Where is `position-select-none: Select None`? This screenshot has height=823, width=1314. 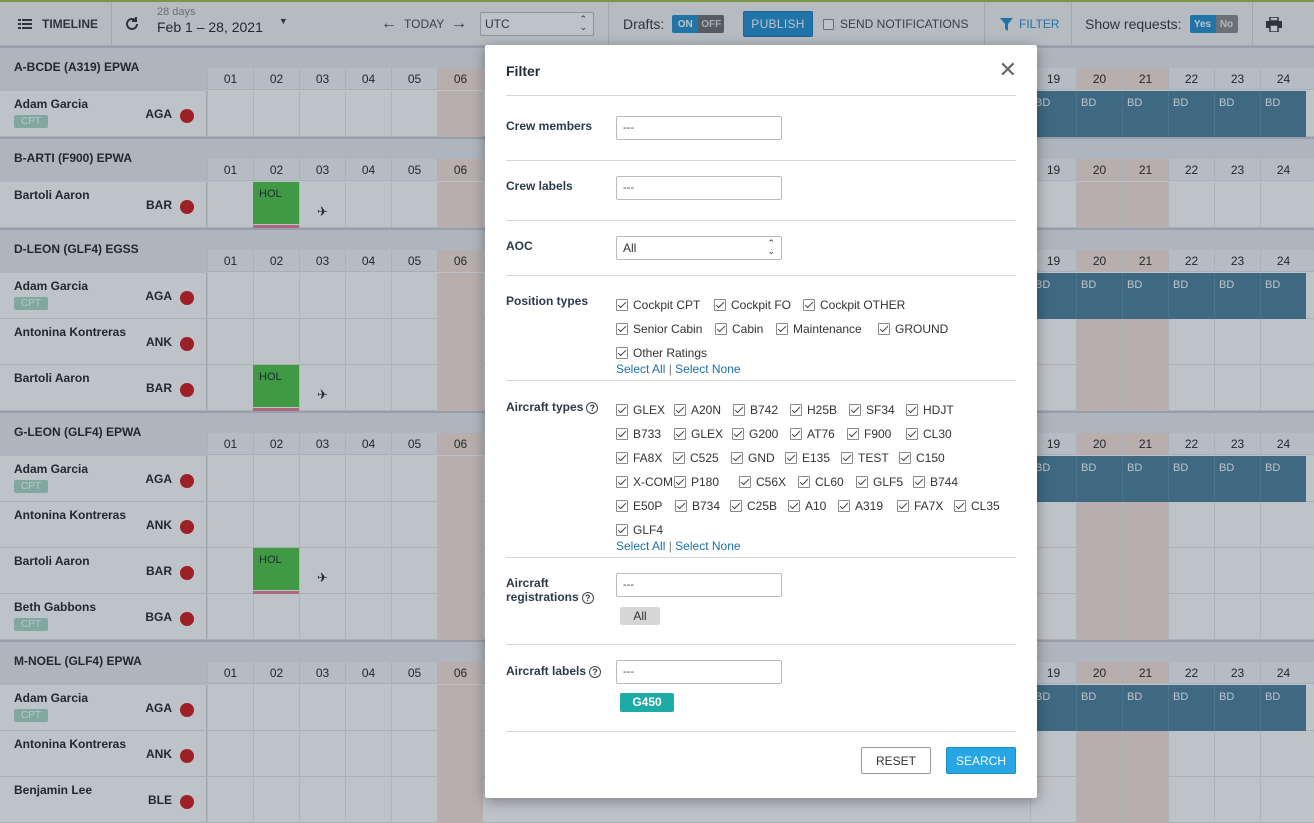 position-select-none: Select None is located at coordinates (707, 369).